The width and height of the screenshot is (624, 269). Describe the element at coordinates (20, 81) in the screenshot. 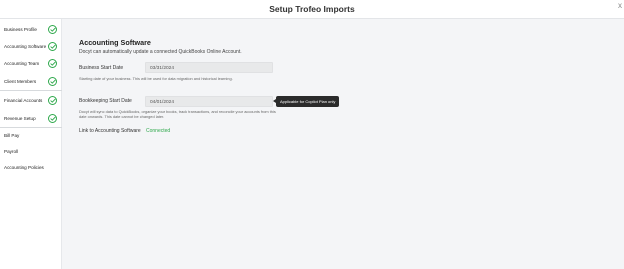

I see `sidebar-item-label: Client Members` at that location.